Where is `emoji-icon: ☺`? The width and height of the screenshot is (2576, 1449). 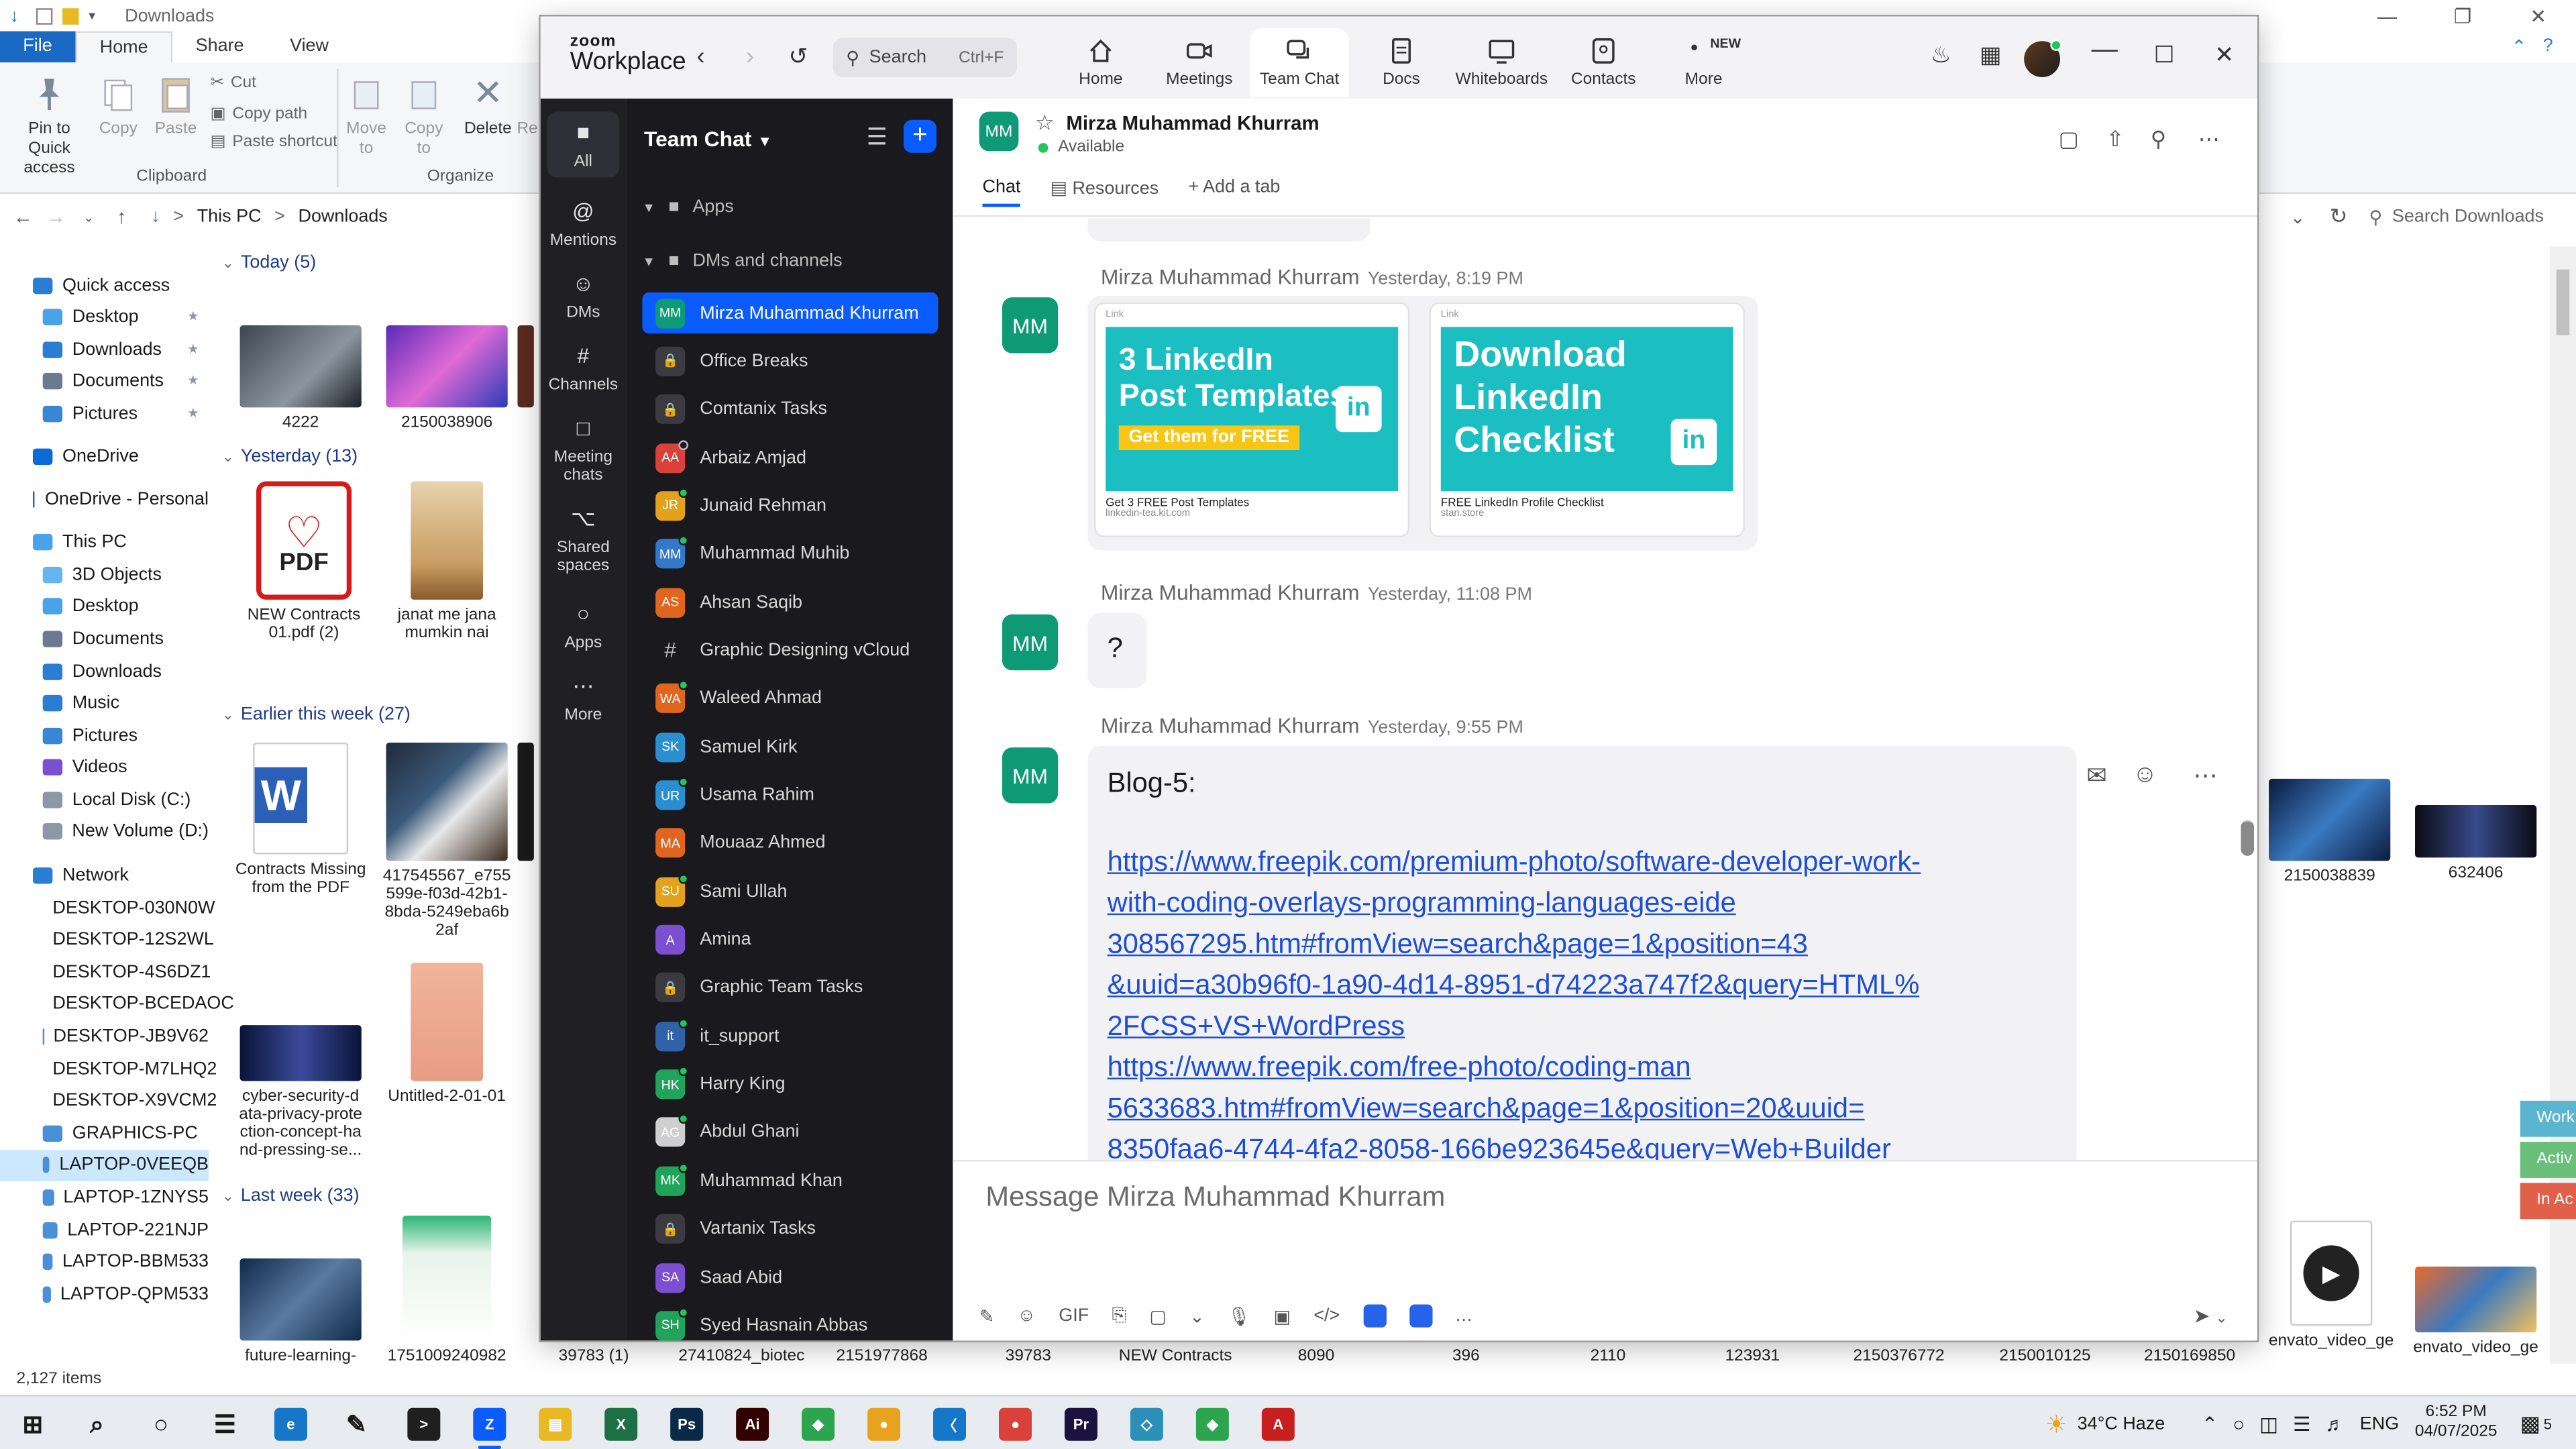 emoji-icon: ☺ is located at coordinates (1026, 1316).